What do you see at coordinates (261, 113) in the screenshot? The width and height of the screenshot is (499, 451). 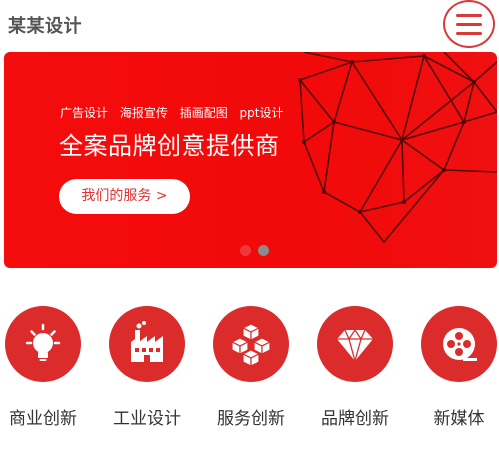 I see `tag-item: ppt设计` at bounding box center [261, 113].